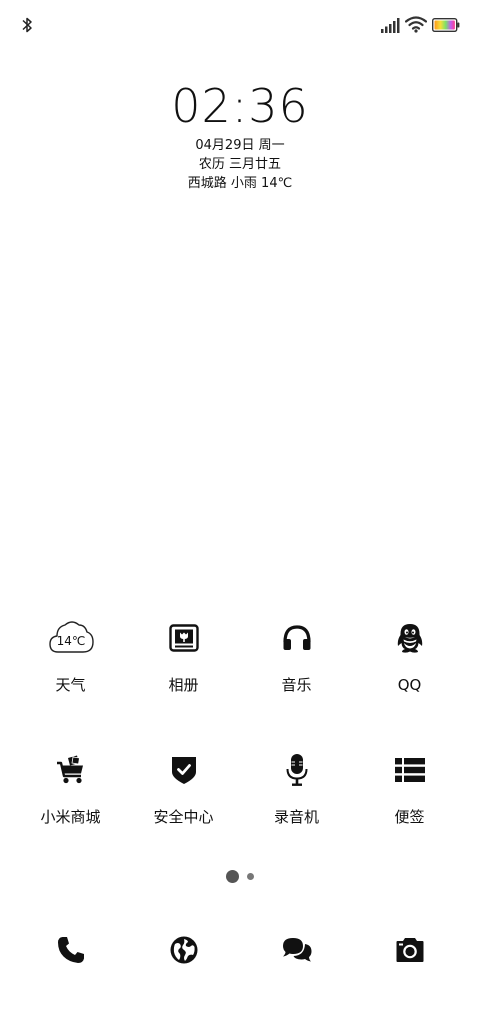 Image resolution: width=480 pixels, height=1013 pixels. I want to click on app-label: 相册, so click(183, 685).